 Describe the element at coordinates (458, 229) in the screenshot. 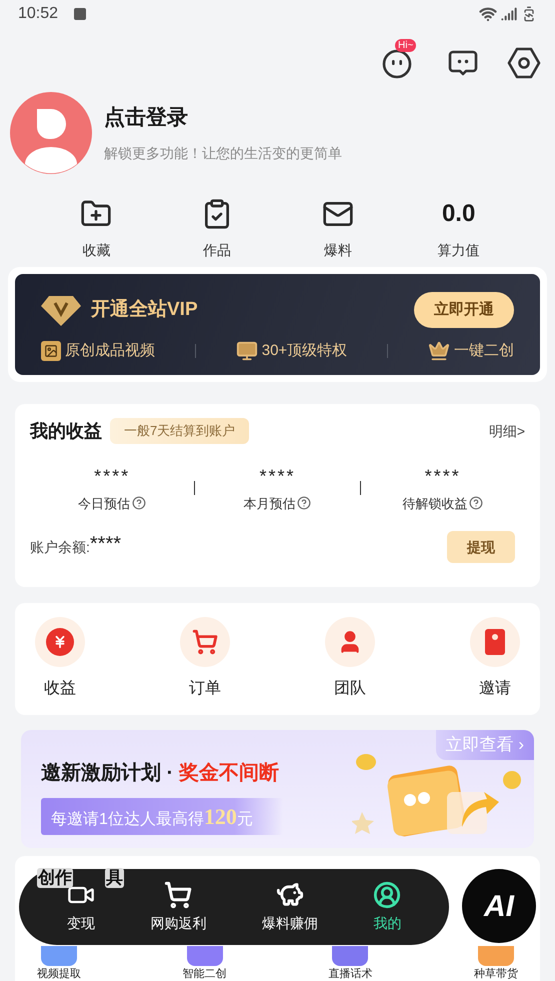

I see `stat-item: 0.0 算力值` at that location.